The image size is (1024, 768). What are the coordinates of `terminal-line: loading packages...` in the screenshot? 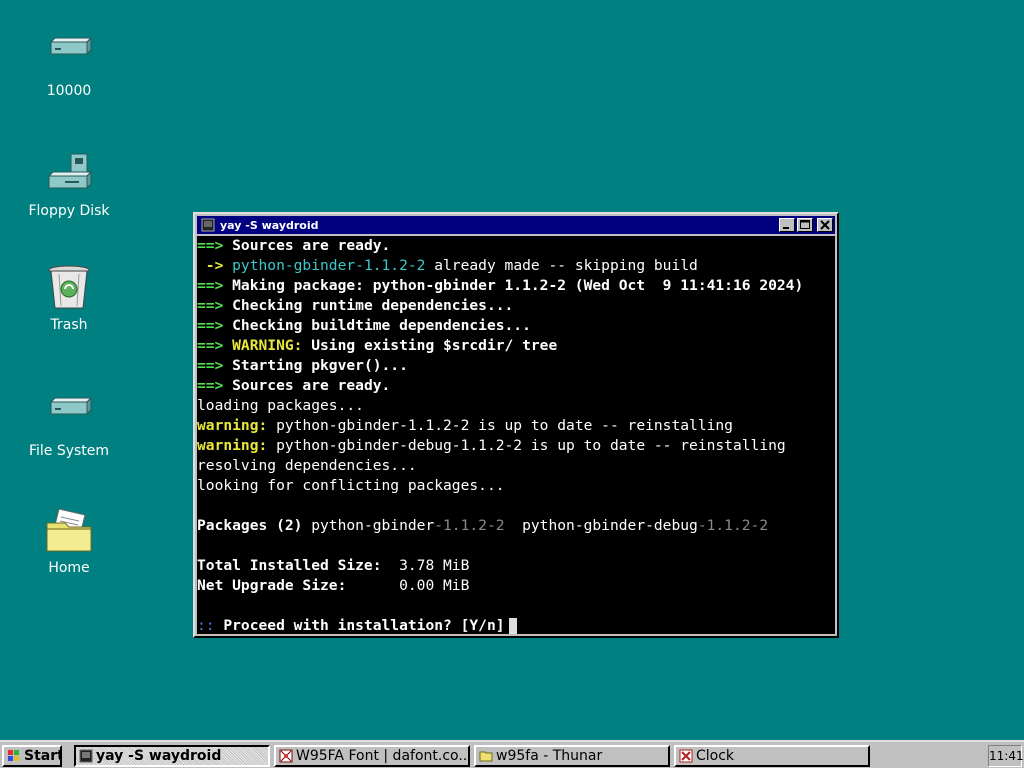 It's located at (516, 406).